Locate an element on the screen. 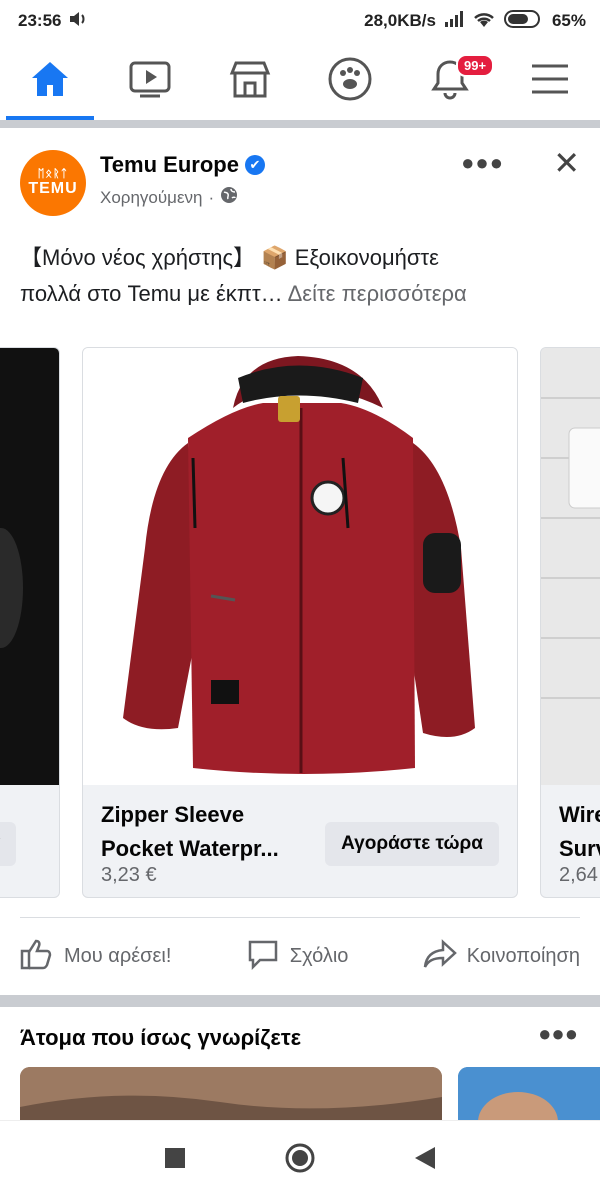 The height and width of the screenshot is (1200, 600). page-name-text: Temu Europe is located at coordinates (169, 164).